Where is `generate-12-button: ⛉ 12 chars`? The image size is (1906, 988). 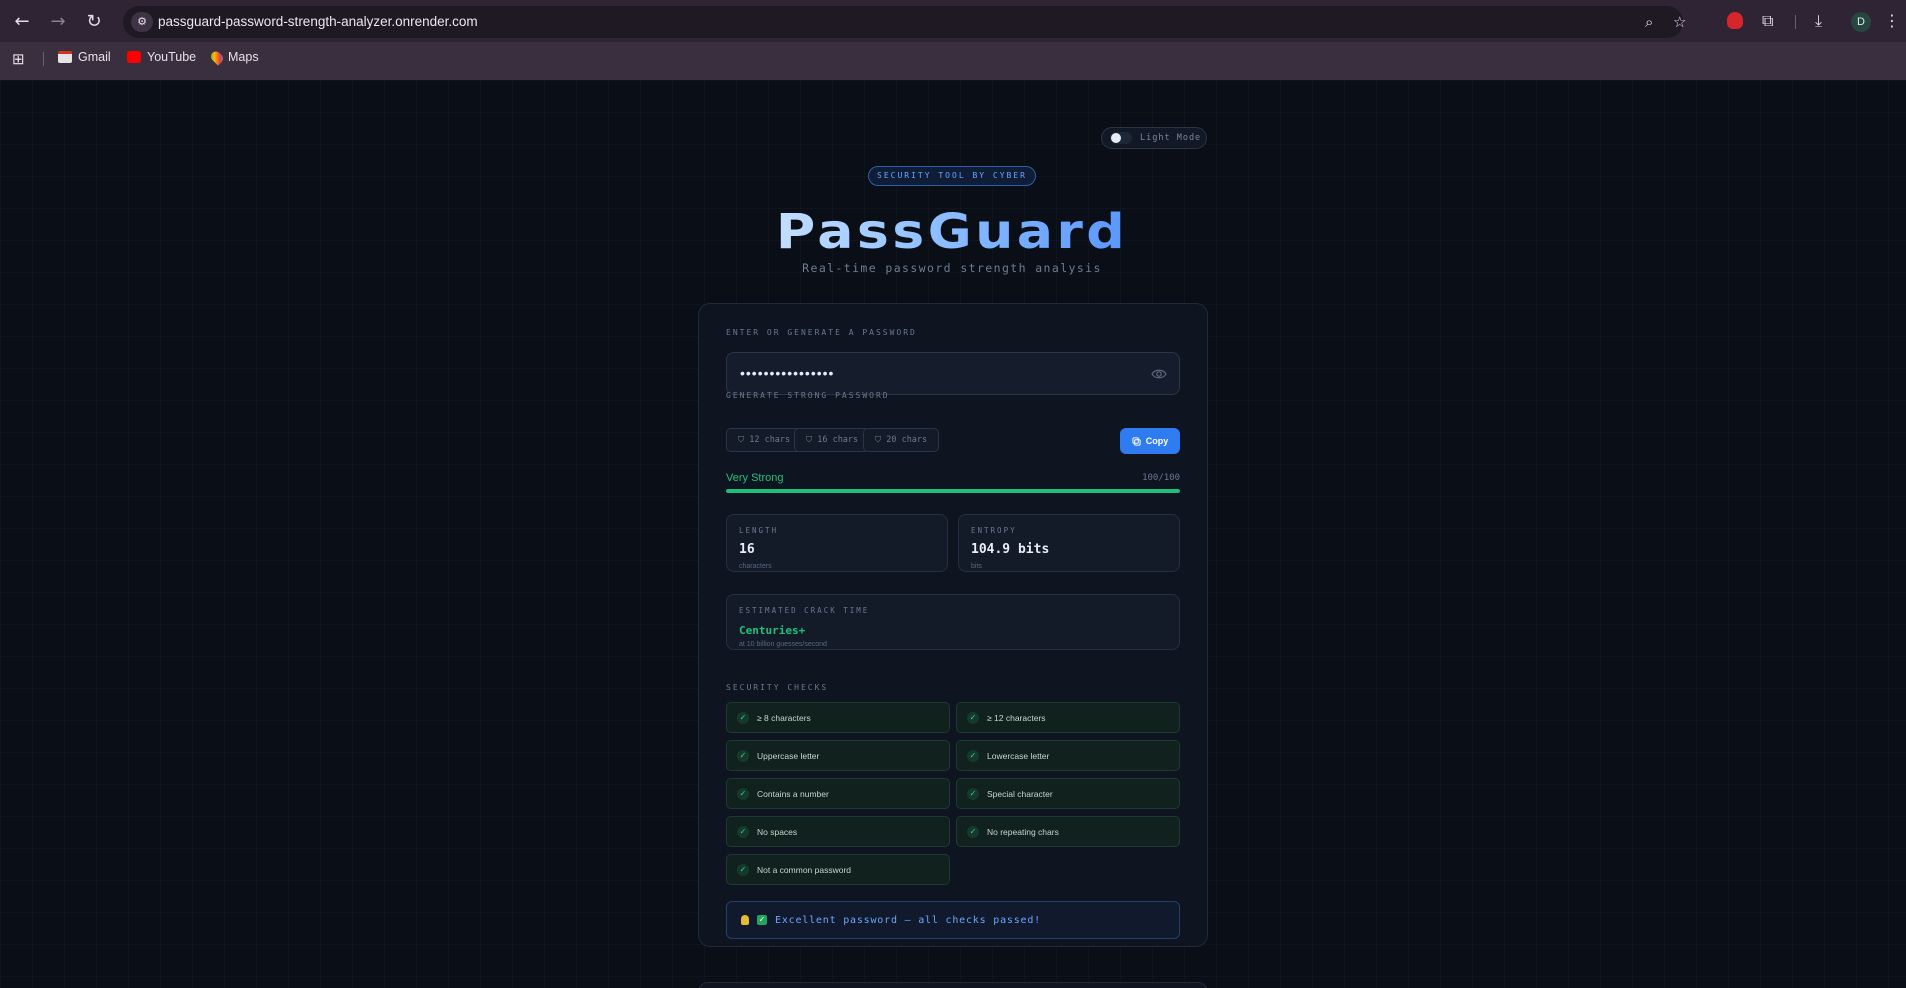
generate-12-button: ⛉ 12 chars is located at coordinates (764, 440).